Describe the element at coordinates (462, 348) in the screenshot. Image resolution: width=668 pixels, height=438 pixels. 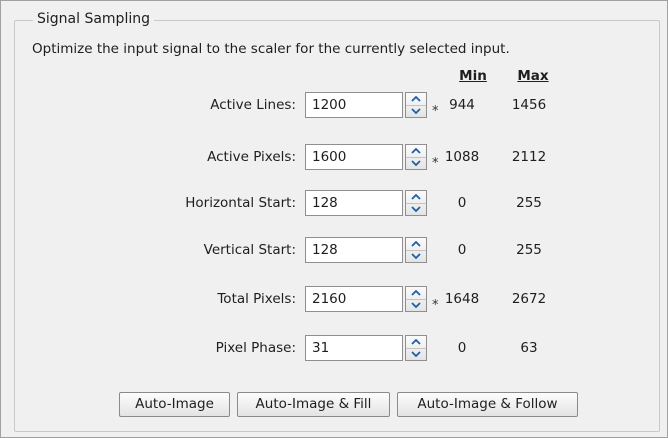
I see `pixel-phase-min: 0` at that location.